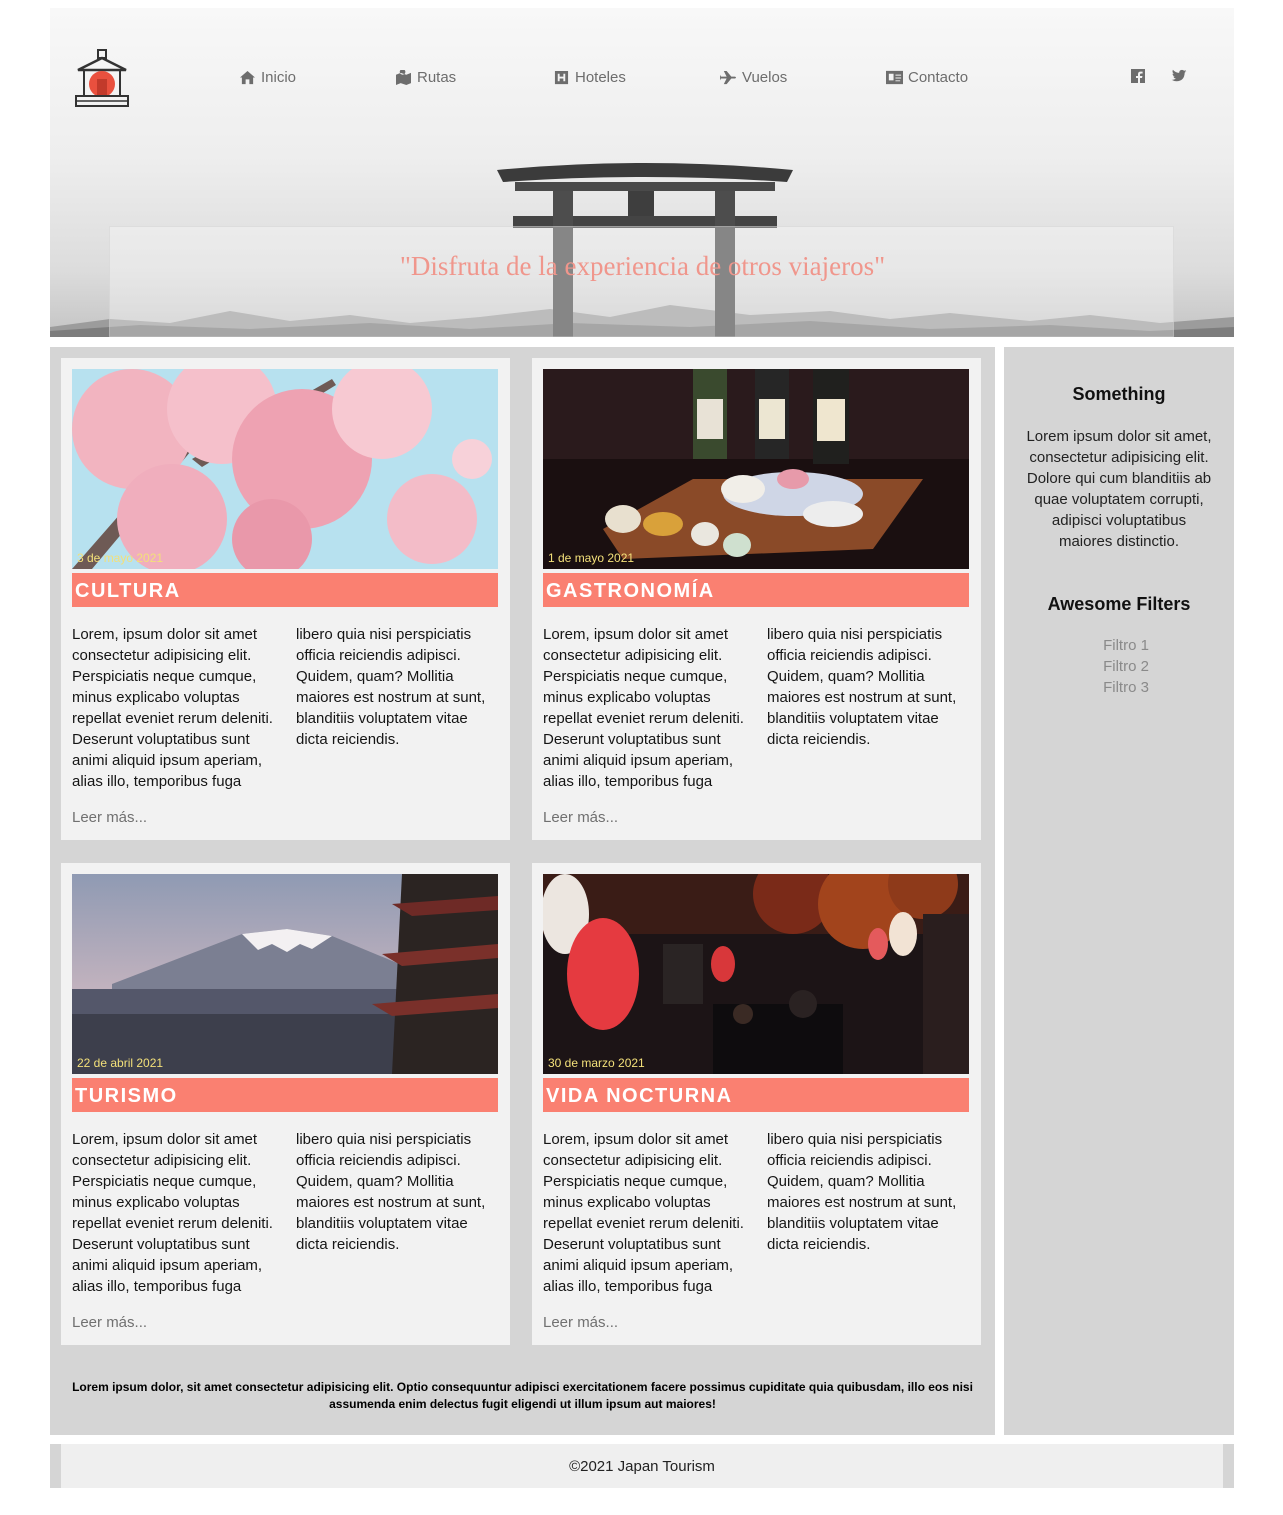 The image size is (1283, 1515). I want to click on category-title: CULTURA, so click(128, 591).